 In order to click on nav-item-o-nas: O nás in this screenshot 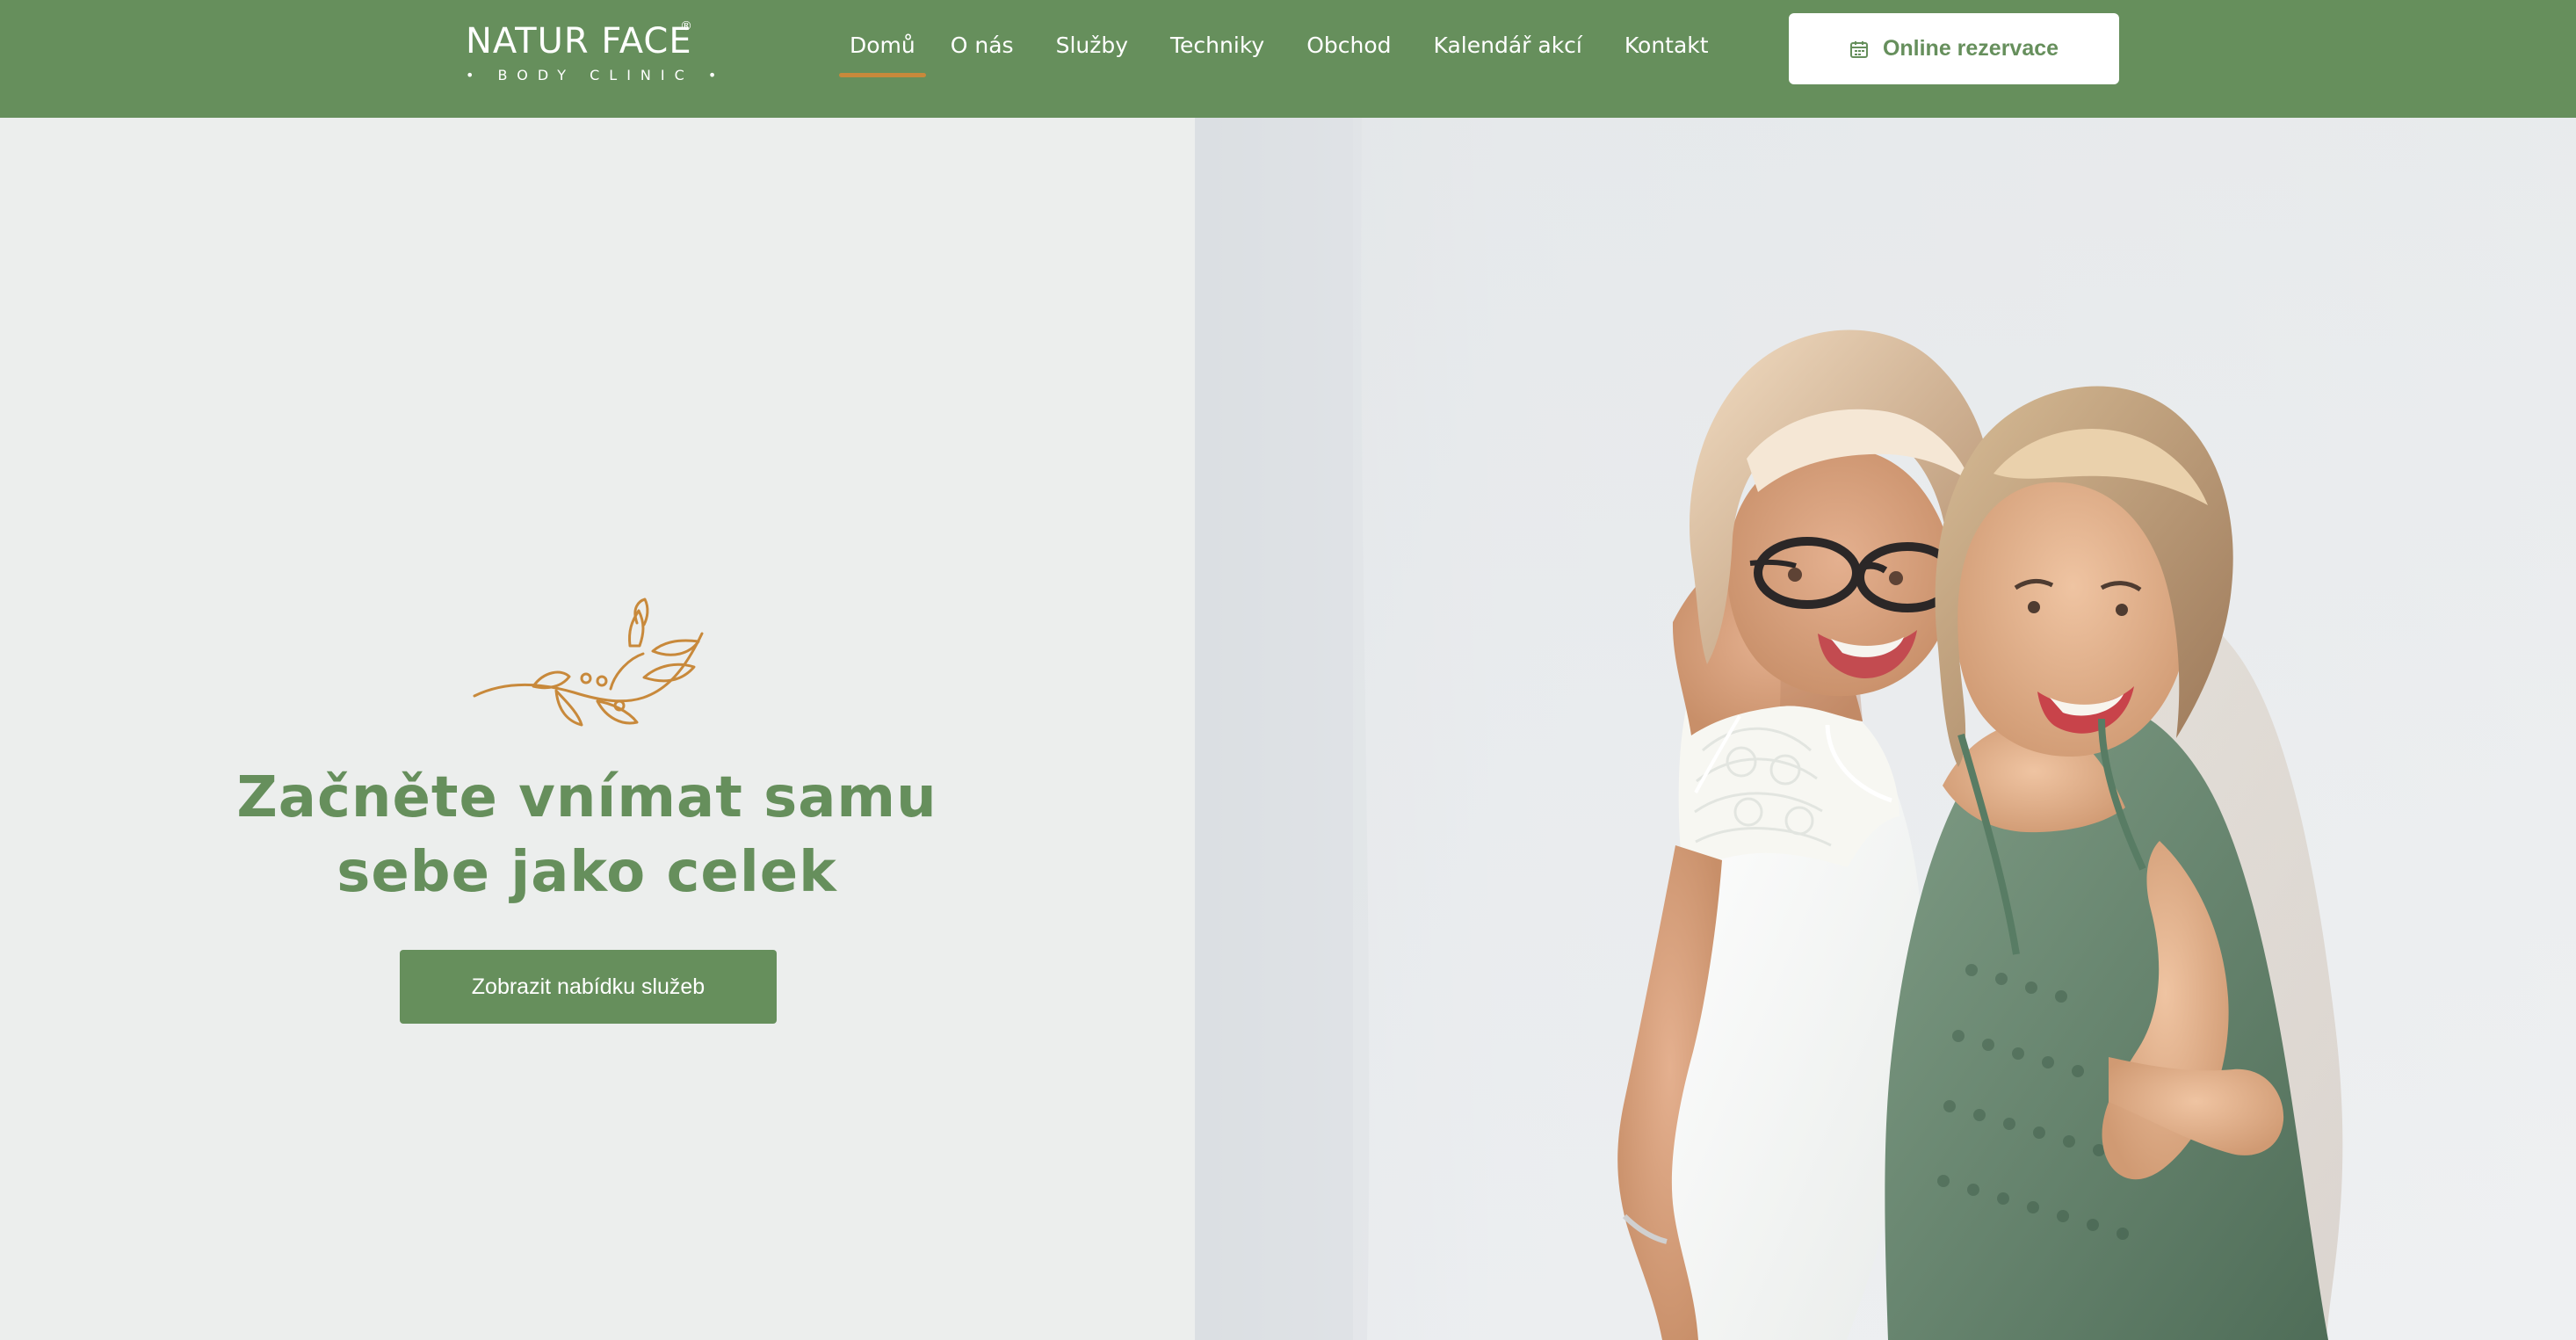, I will do `click(982, 58)`.